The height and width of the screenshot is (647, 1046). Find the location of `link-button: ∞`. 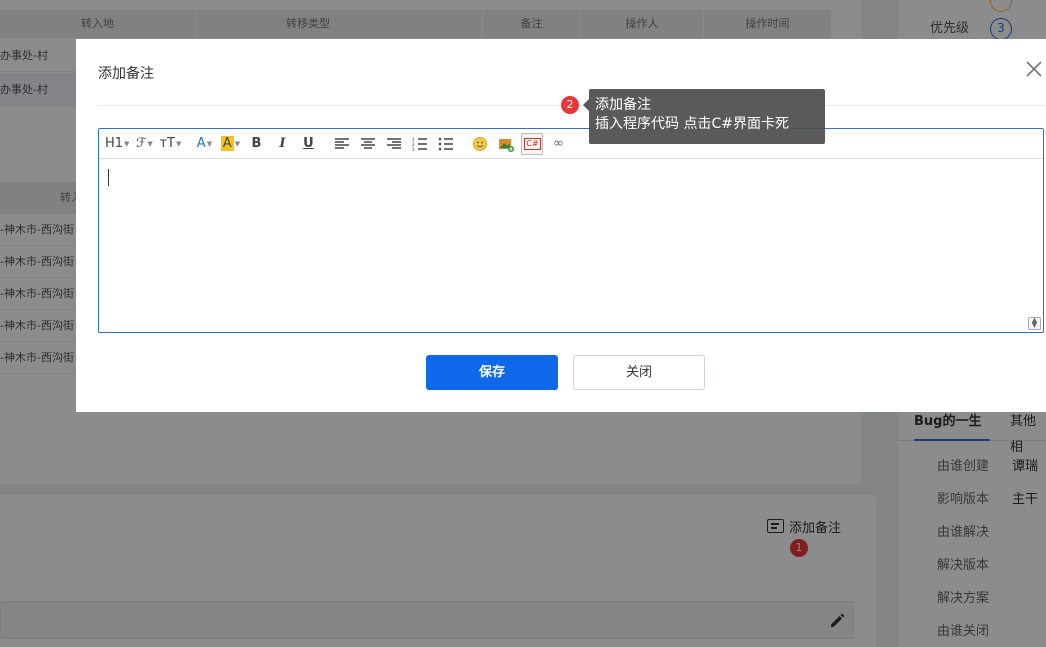

link-button: ∞ is located at coordinates (558, 144).